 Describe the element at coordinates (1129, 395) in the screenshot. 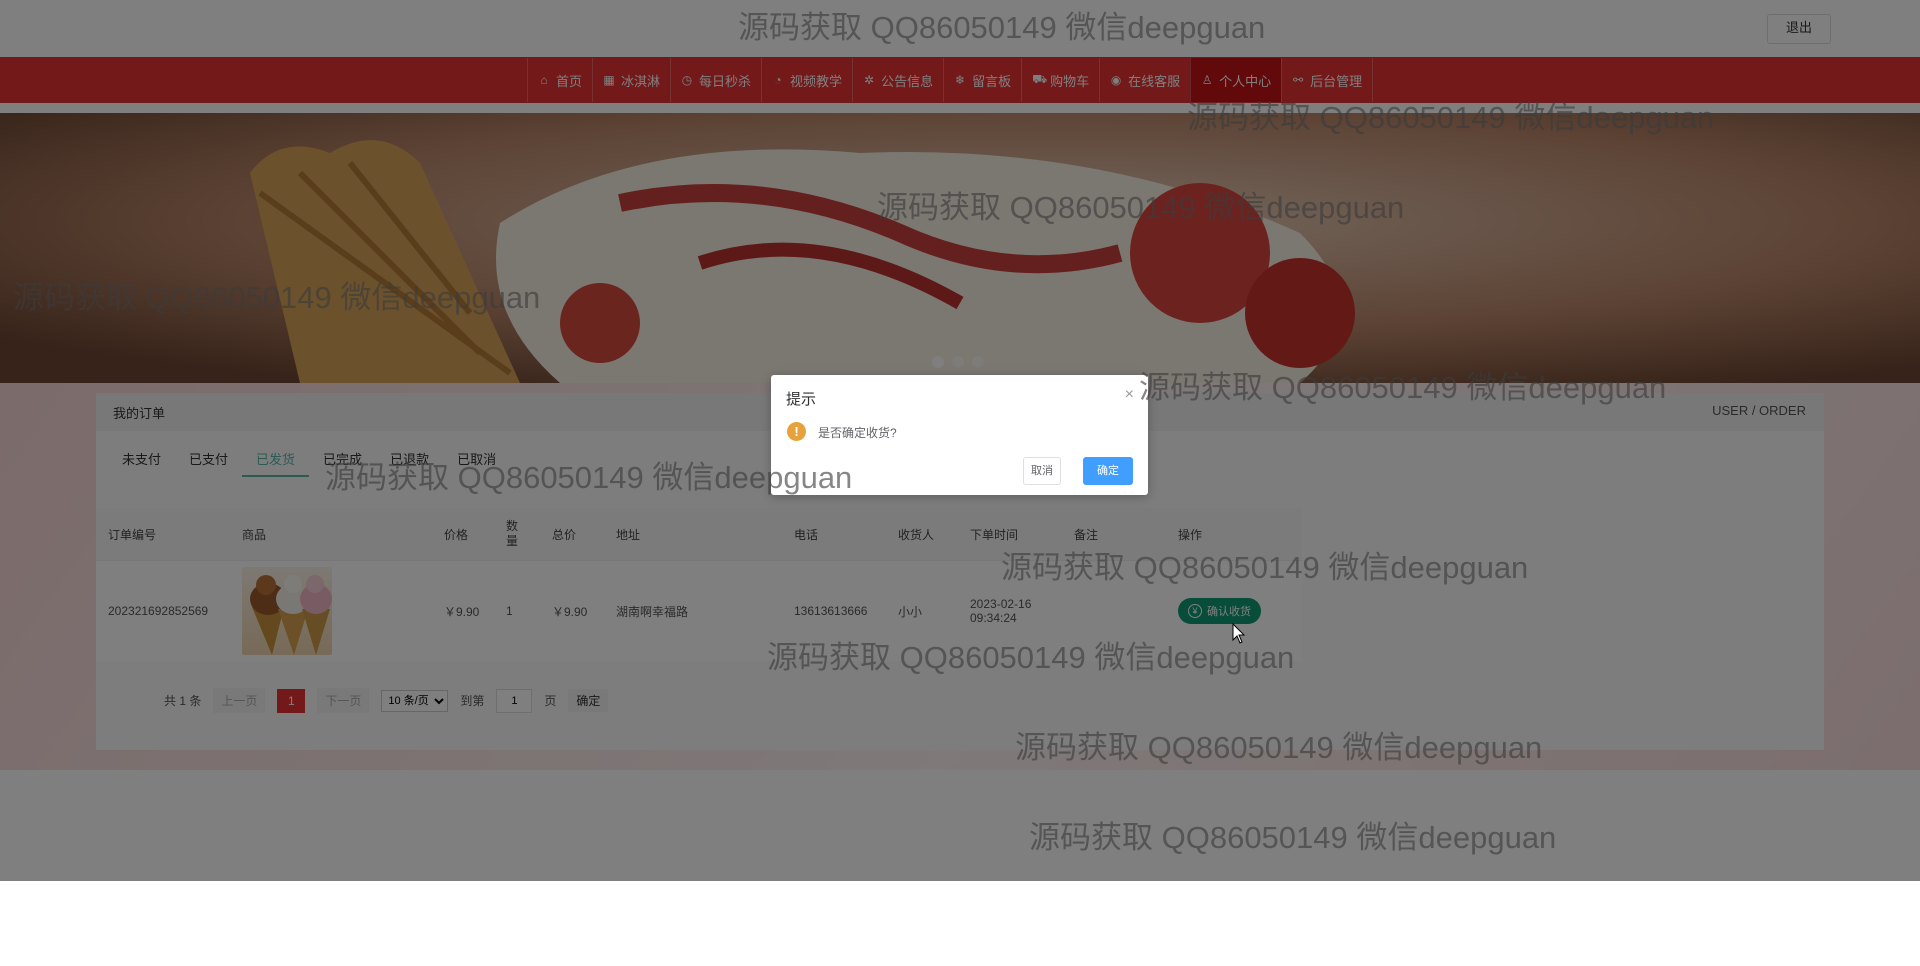

I see `close-icon: ×` at that location.